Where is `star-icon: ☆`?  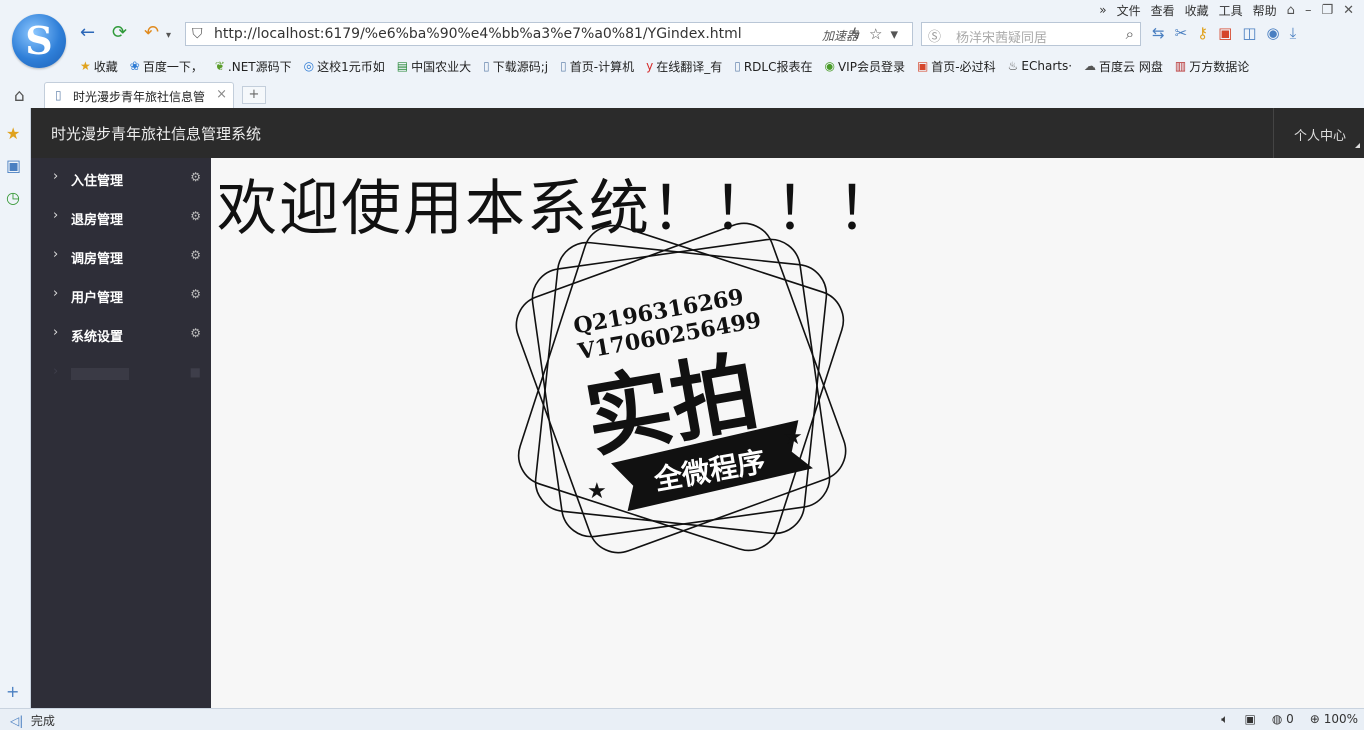 star-icon: ☆ is located at coordinates (879, 34).